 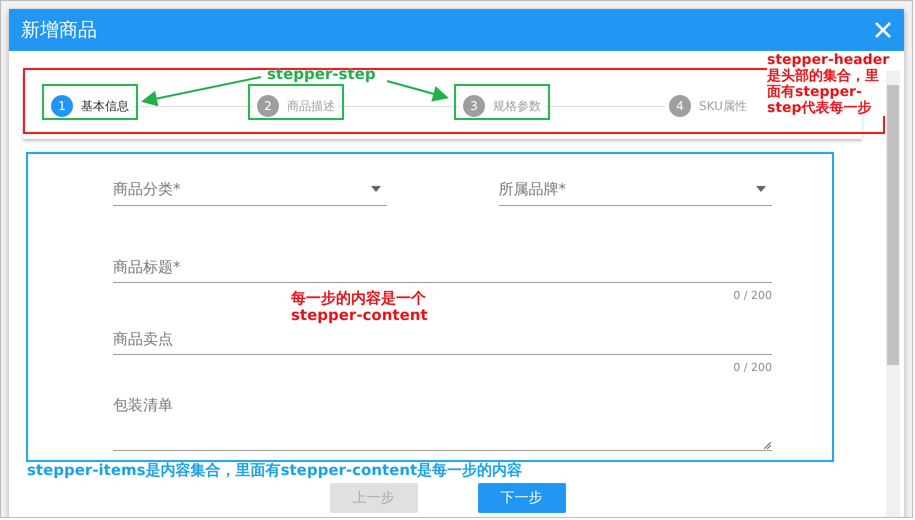 What do you see at coordinates (249, 189) in the screenshot?
I see `select-field: 商品分类*` at bounding box center [249, 189].